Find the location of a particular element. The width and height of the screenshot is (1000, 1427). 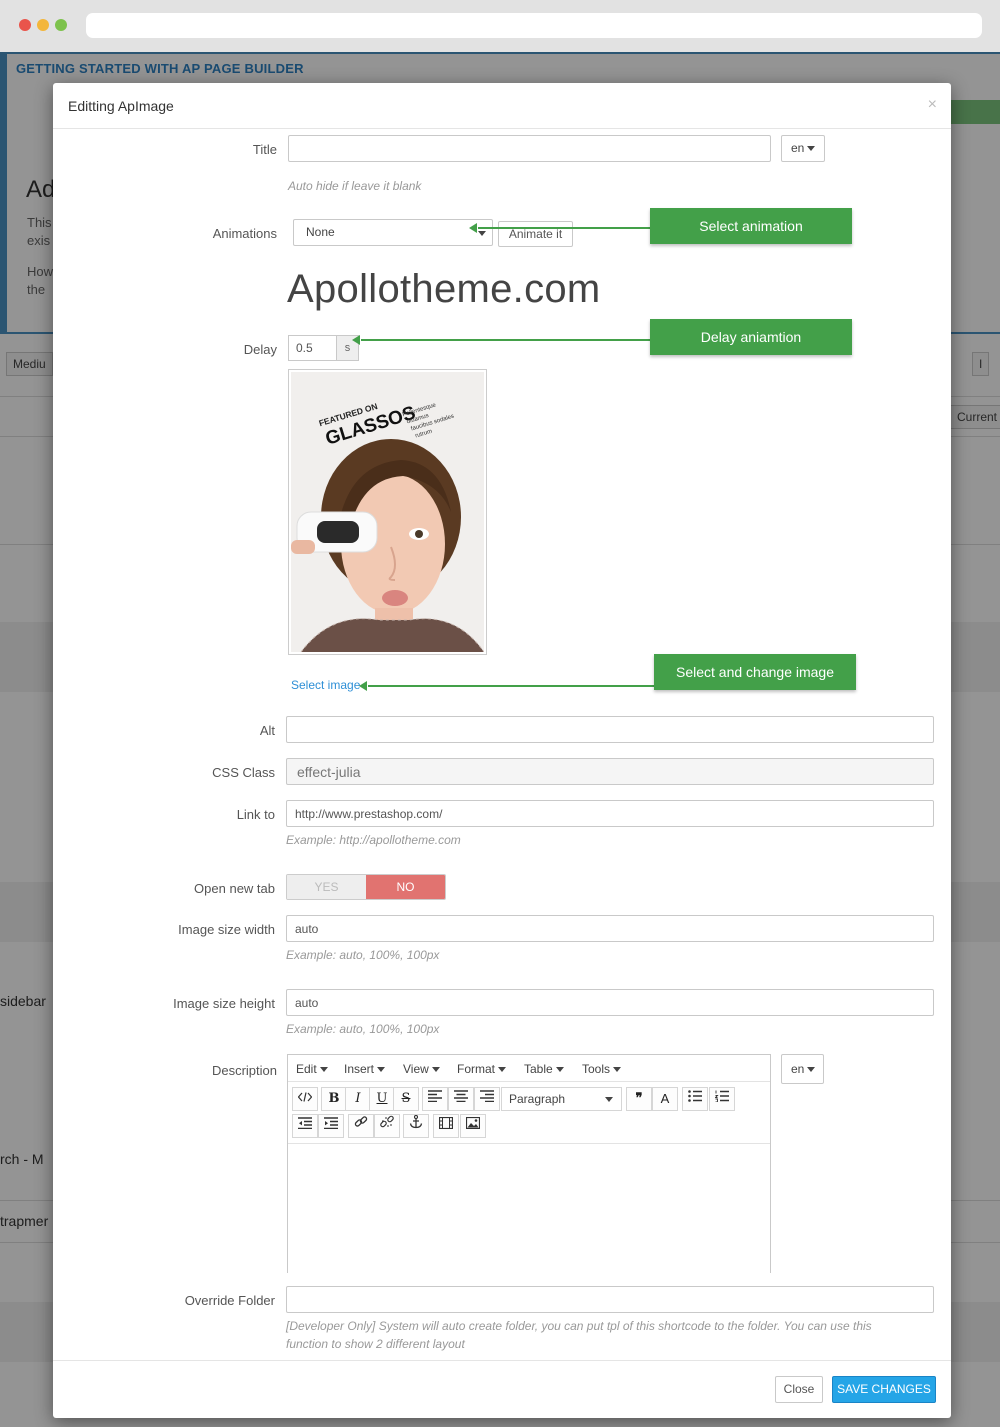

modal-title: Editting ApImage is located at coordinates (121, 106).